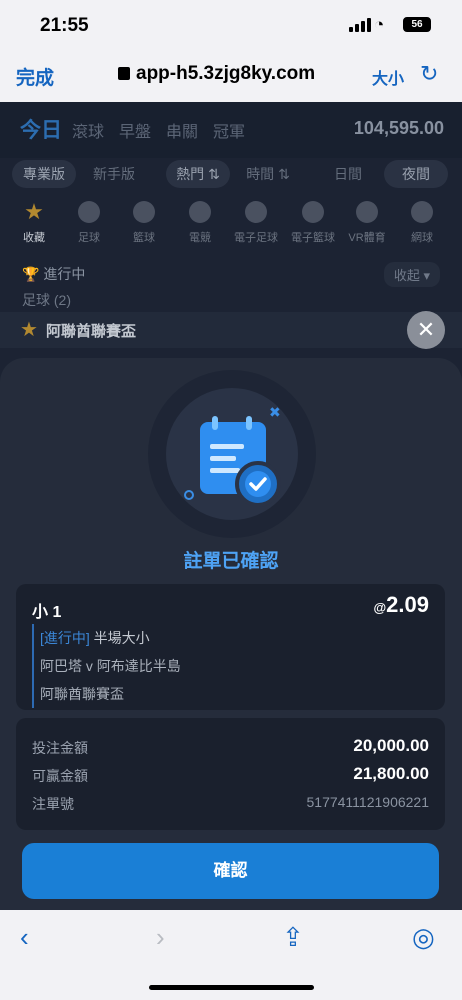 The width and height of the screenshot is (462, 1000). What do you see at coordinates (422, 212) in the screenshot?
I see `tennis-icon` at bounding box center [422, 212].